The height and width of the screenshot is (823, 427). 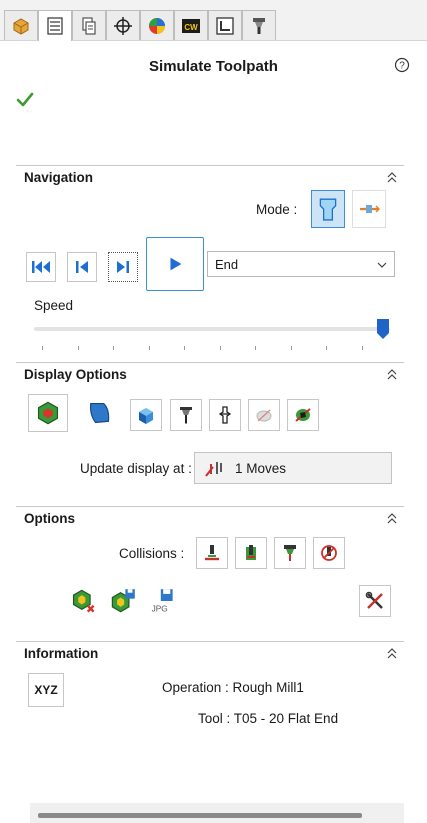 I want to click on navigation-header-label: Navigation, so click(x=59, y=177).